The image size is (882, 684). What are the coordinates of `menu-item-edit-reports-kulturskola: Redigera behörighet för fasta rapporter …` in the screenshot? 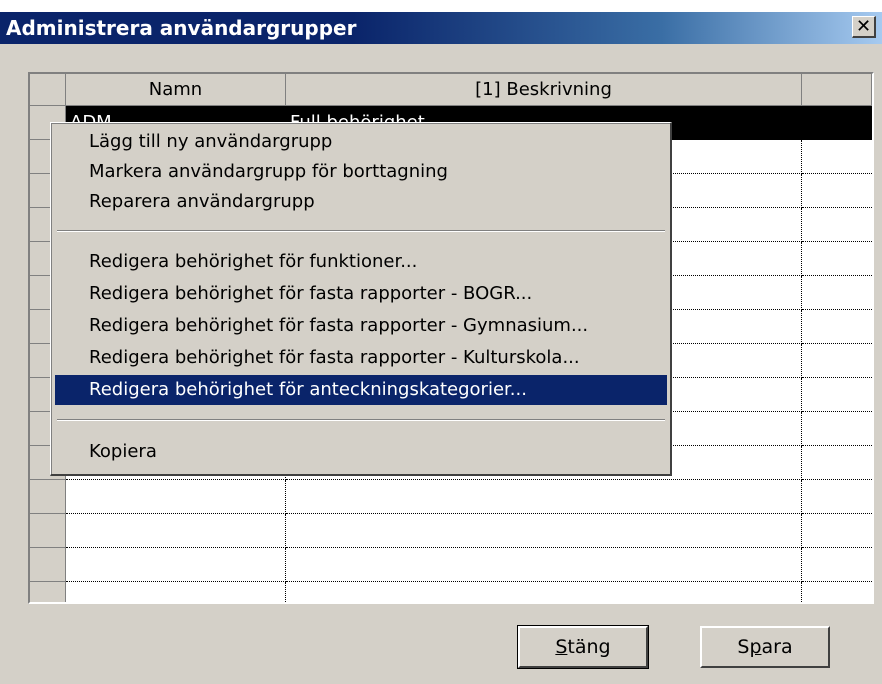 It's located at (361, 358).